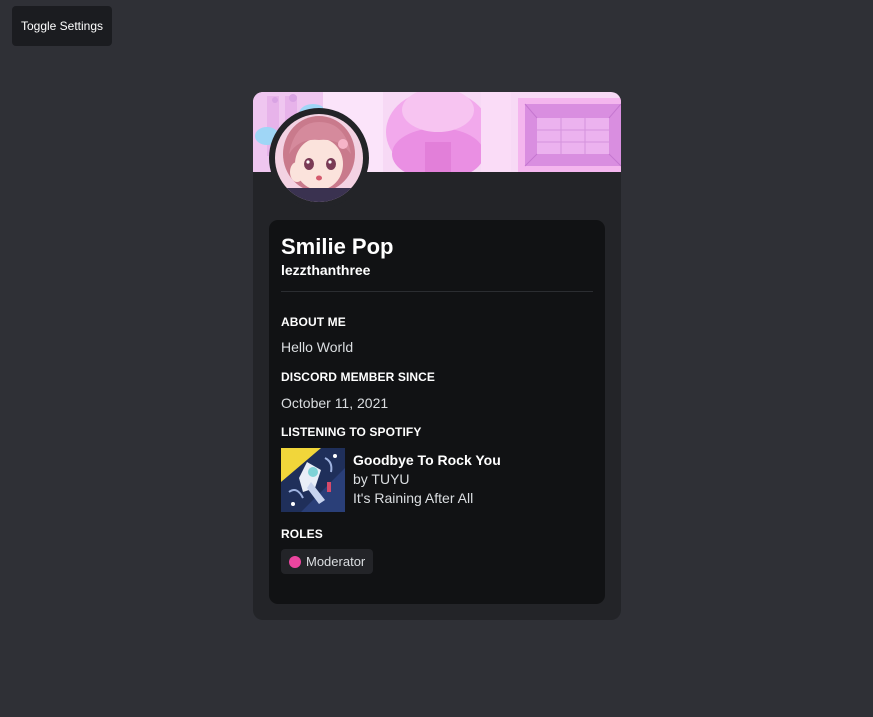 Image resolution: width=873 pixels, height=717 pixels. I want to click on role-name: Moderator, so click(336, 561).